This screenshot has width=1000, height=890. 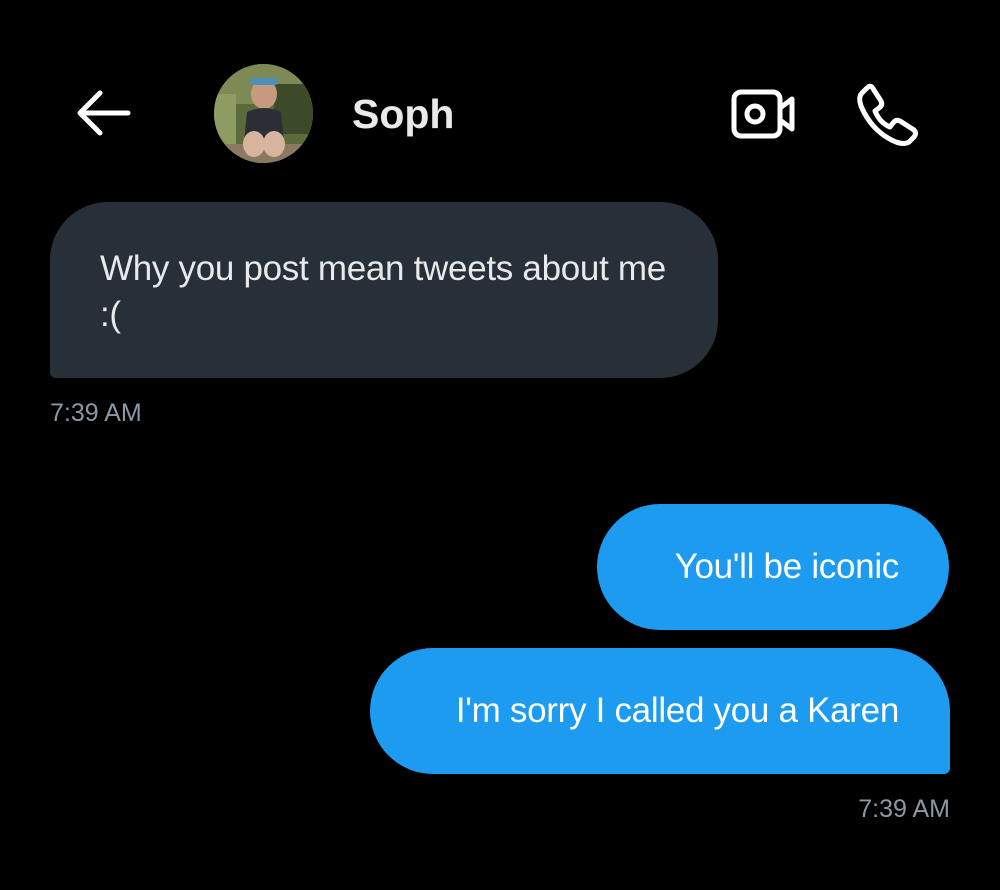 I want to click on profile-photo, so click(x=263, y=113).